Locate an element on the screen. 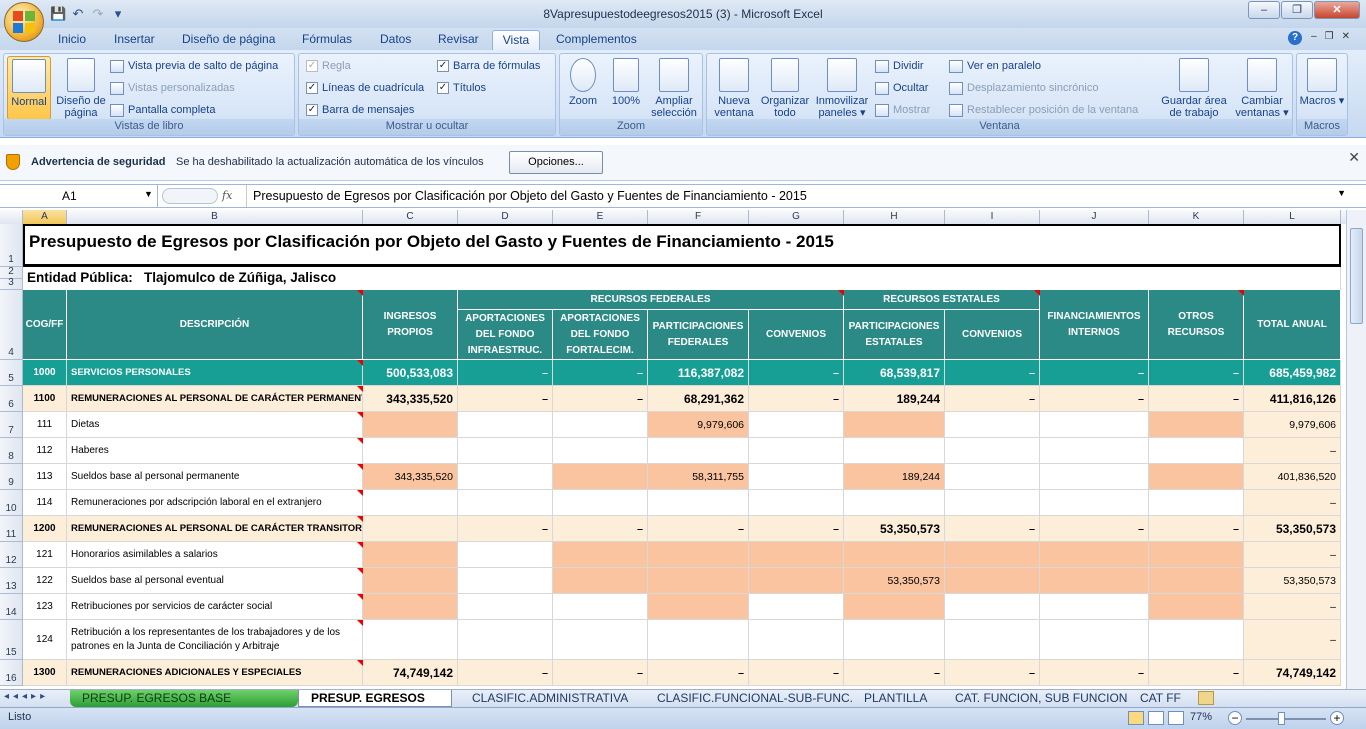 This screenshot has width=1366, height=729. column-header: C is located at coordinates (410, 217).